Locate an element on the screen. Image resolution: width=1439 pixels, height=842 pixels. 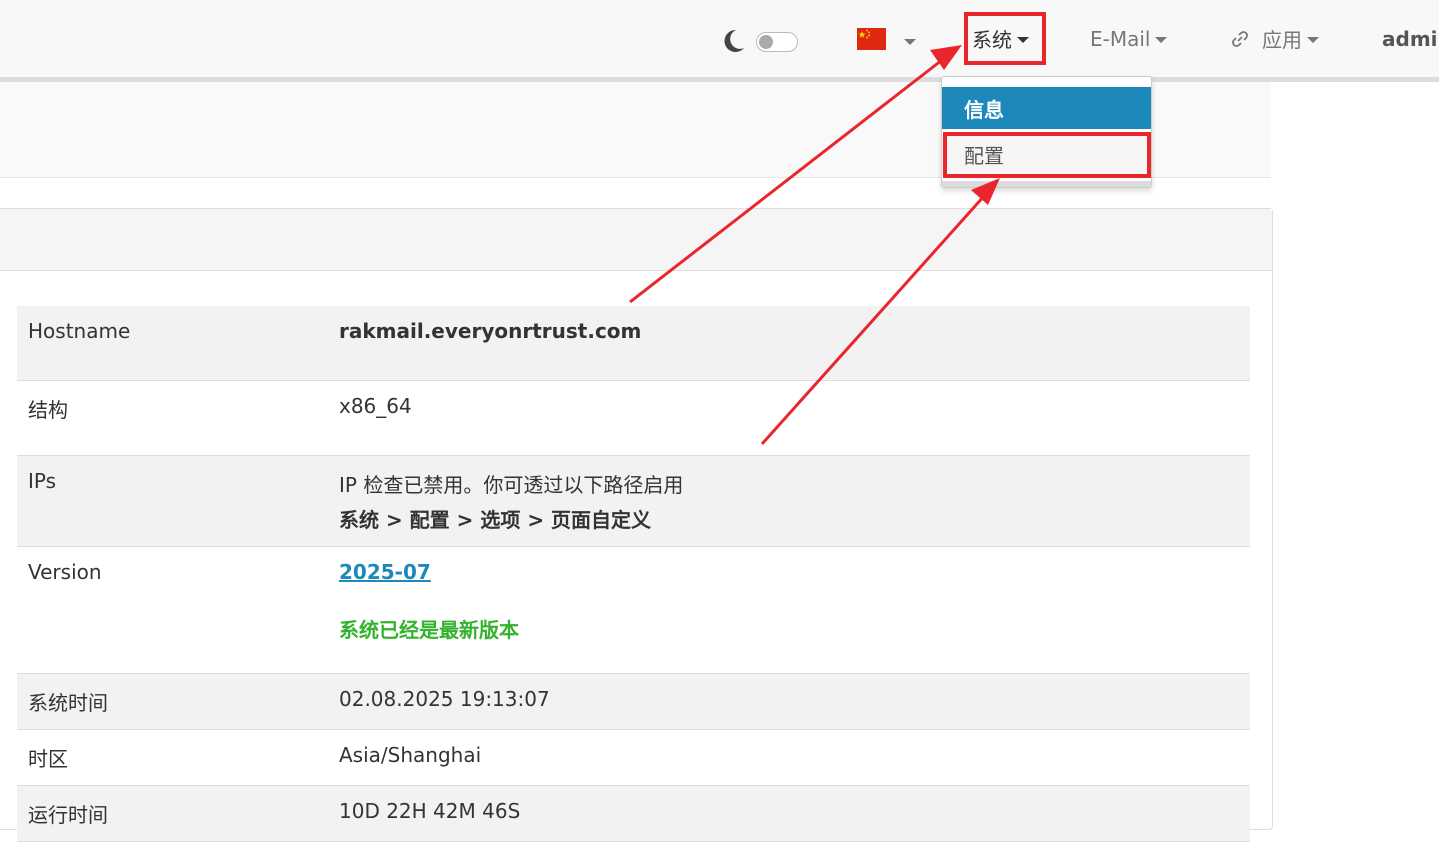
china-flag-icon is located at coordinates (871, 39).